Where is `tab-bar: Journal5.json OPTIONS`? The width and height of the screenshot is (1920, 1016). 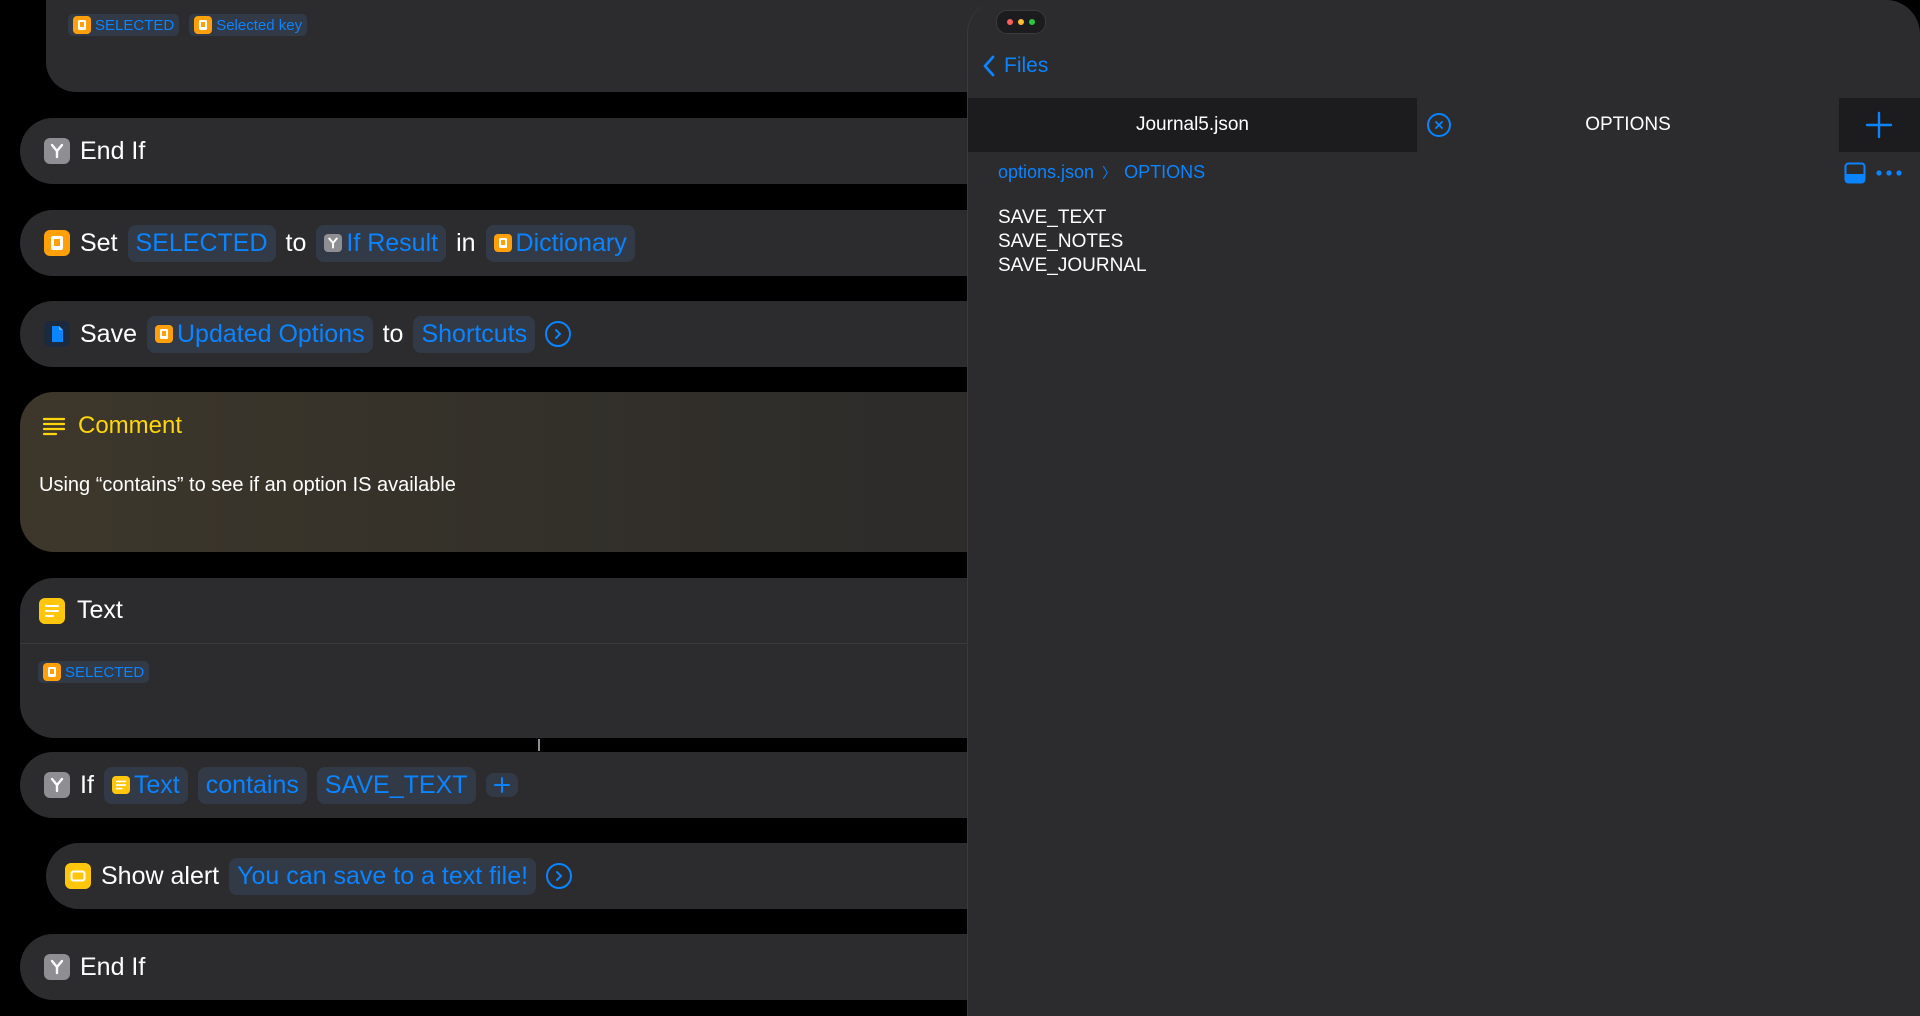
tab-bar: Journal5.json OPTIONS is located at coordinates (1444, 125).